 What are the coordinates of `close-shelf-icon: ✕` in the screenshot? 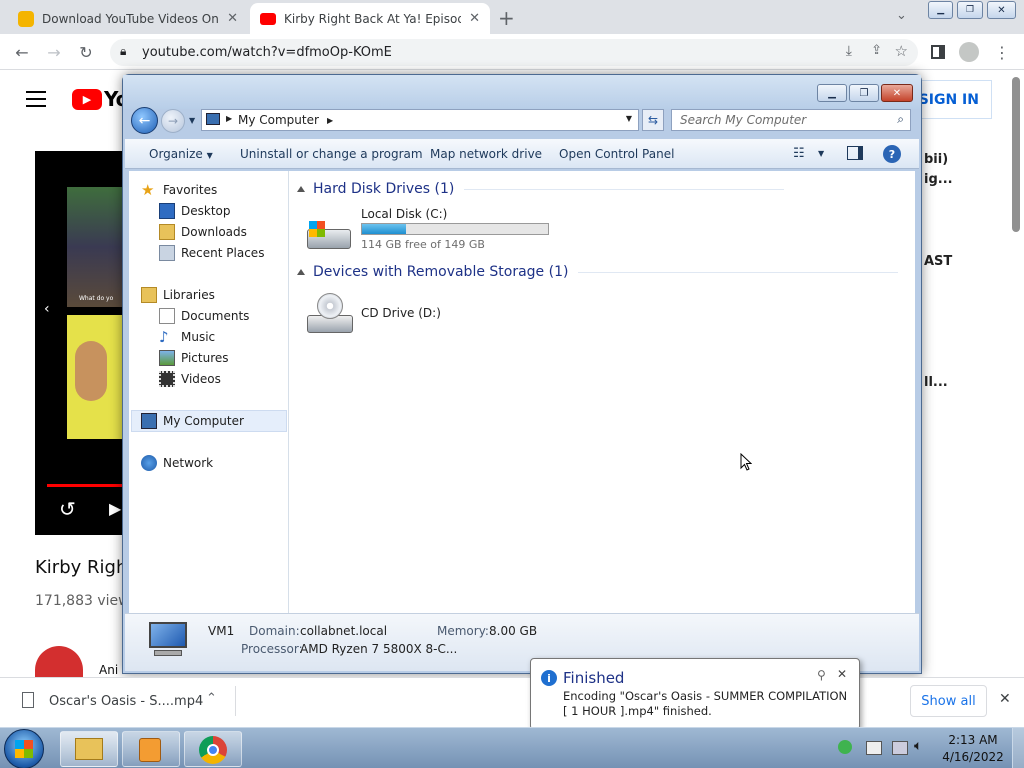 It's located at (1005, 699).